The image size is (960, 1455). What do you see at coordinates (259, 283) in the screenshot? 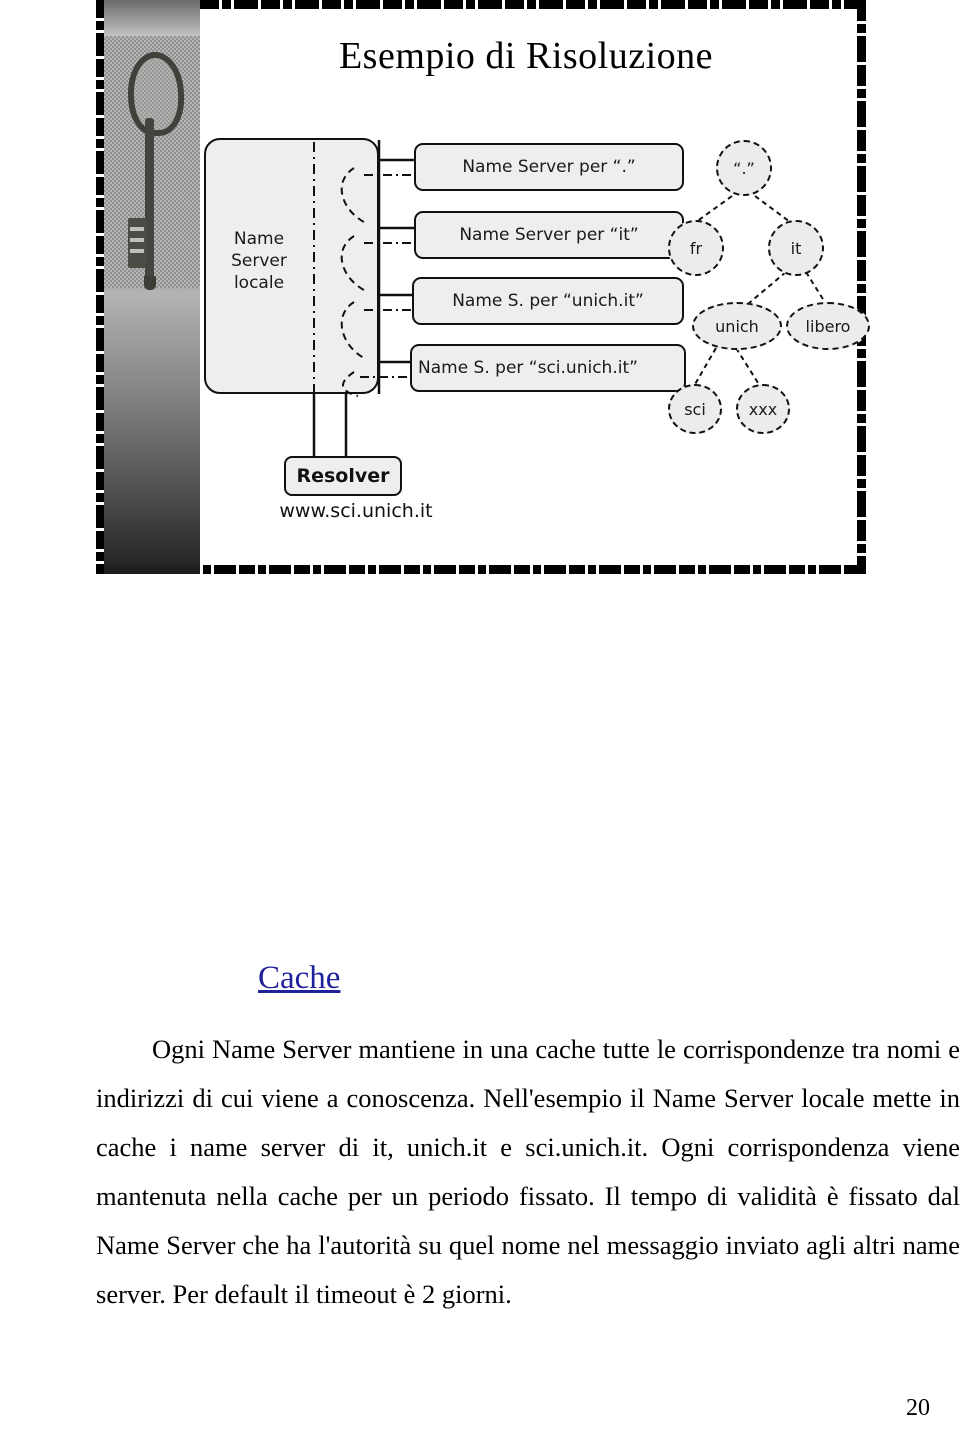
I see `ns-locale-line-3: locale` at bounding box center [259, 283].